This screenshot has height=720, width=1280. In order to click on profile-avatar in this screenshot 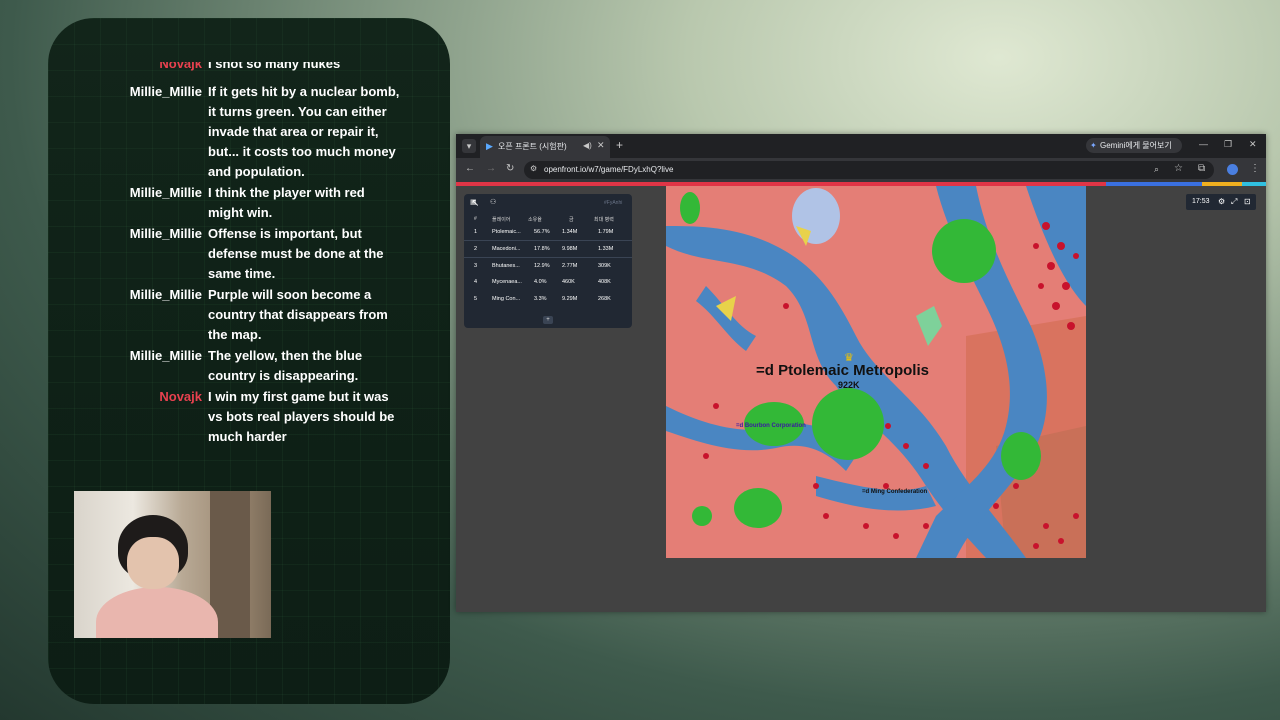, I will do `click(1232, 169)`.